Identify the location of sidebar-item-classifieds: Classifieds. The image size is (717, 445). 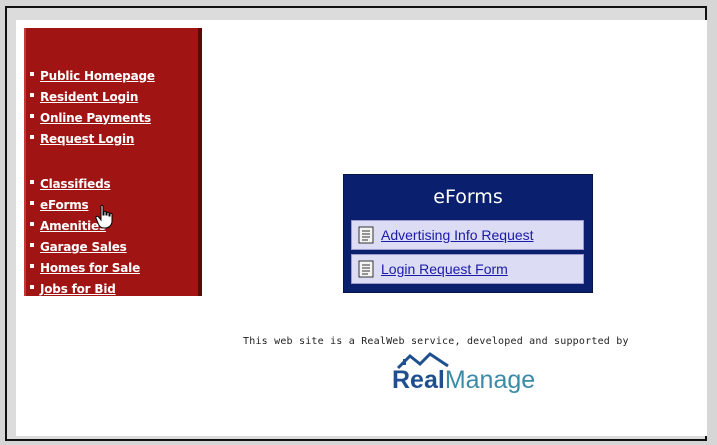
(85, 183).